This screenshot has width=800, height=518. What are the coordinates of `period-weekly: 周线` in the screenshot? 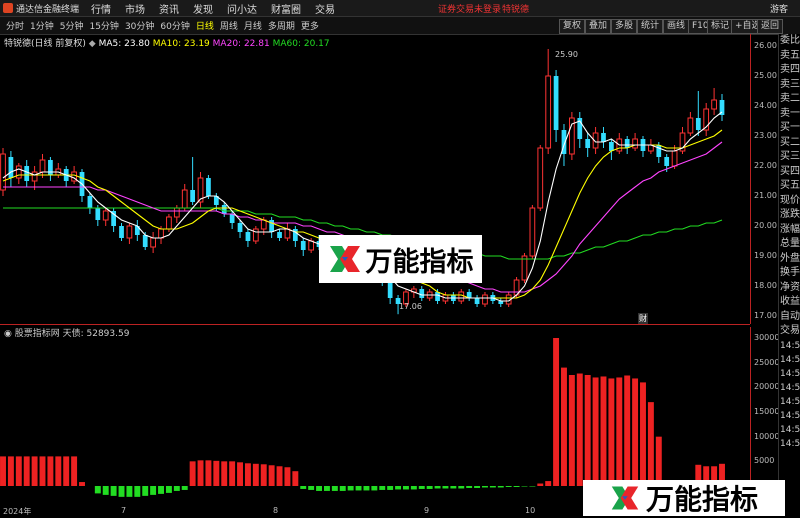 It's located at (229, 25).